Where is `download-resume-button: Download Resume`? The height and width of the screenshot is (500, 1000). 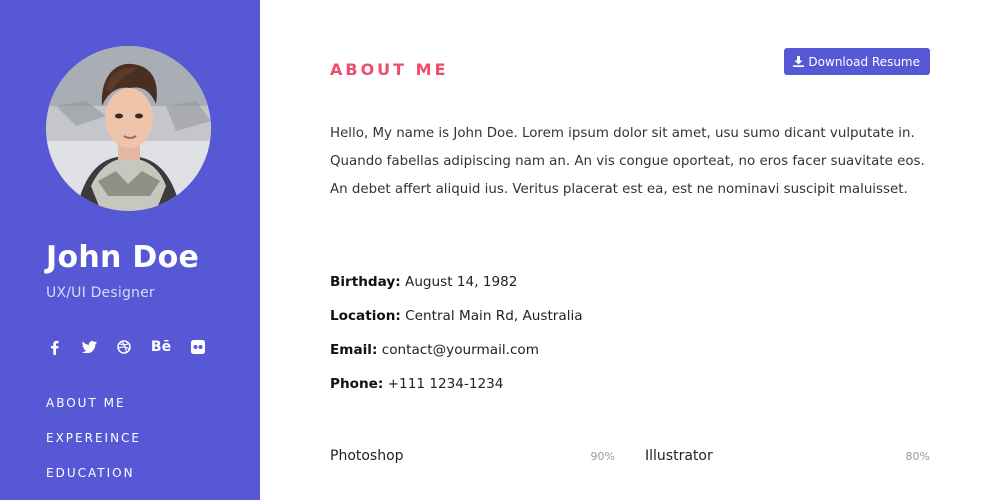
download-resume-button: Download Resume is located at coordinates (857, 61).